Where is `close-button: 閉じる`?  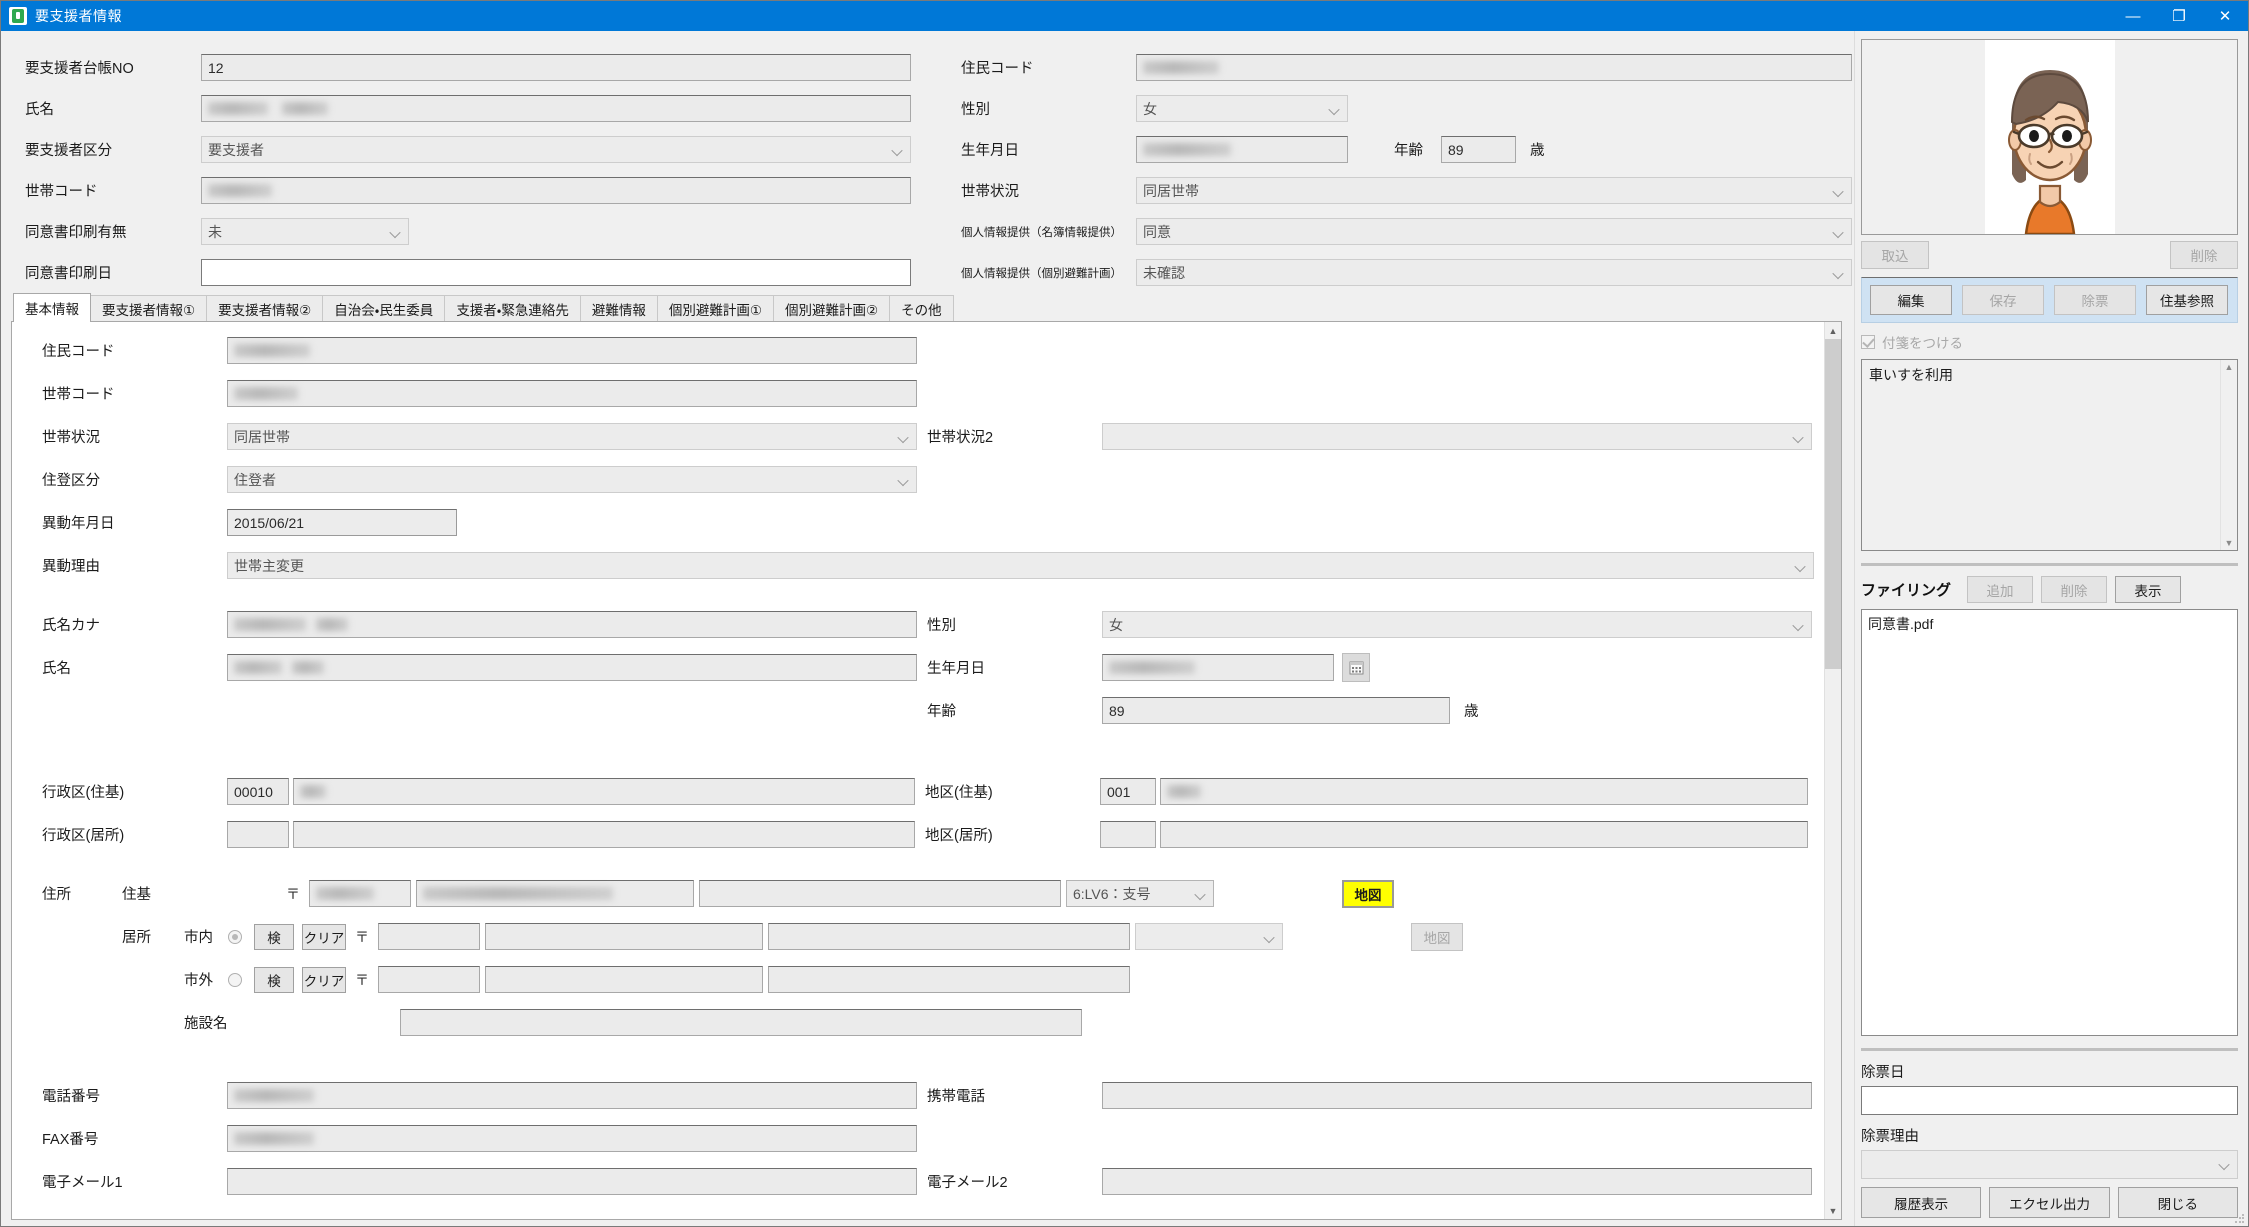 close-button: 閉じる is located at coordinates (2177, 1202).